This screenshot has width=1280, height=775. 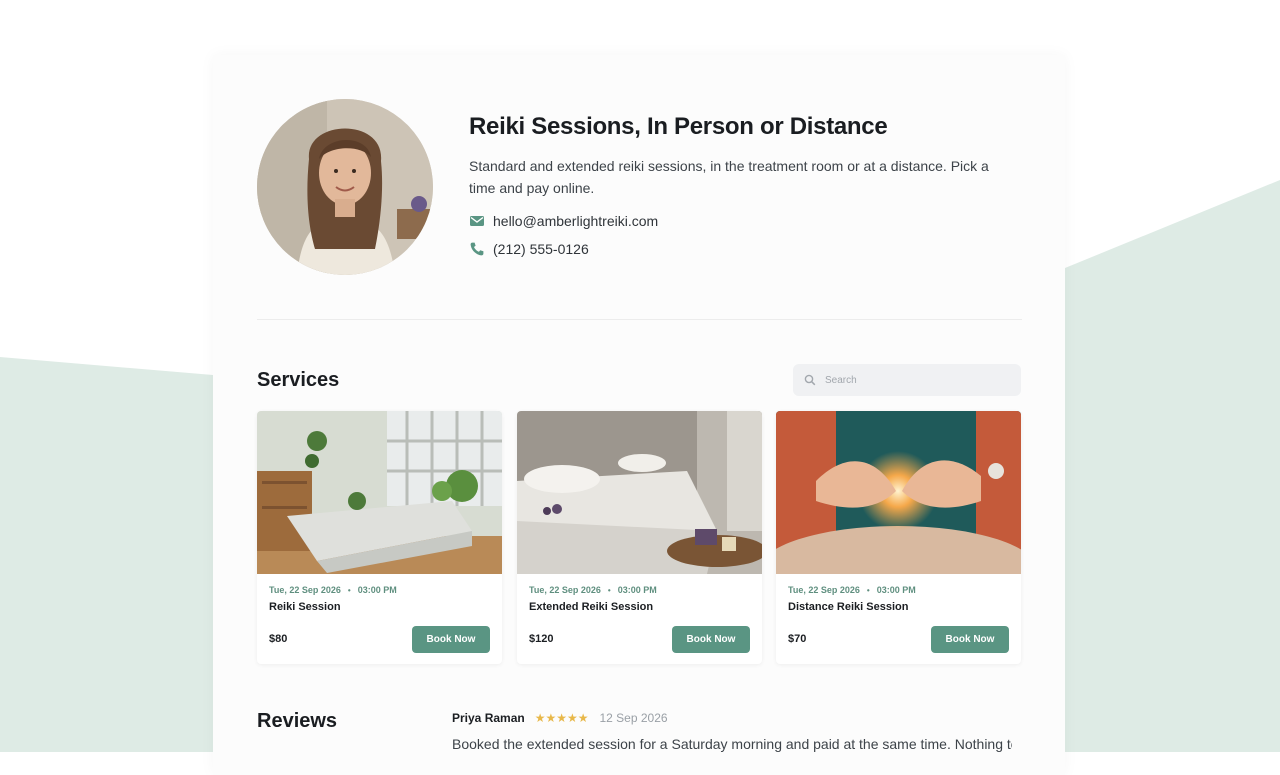 What do you see at coordinates (848, 607) in the screenshot?
I see `service-name: Distance Reiki Session` at bounding box center [848, 607].